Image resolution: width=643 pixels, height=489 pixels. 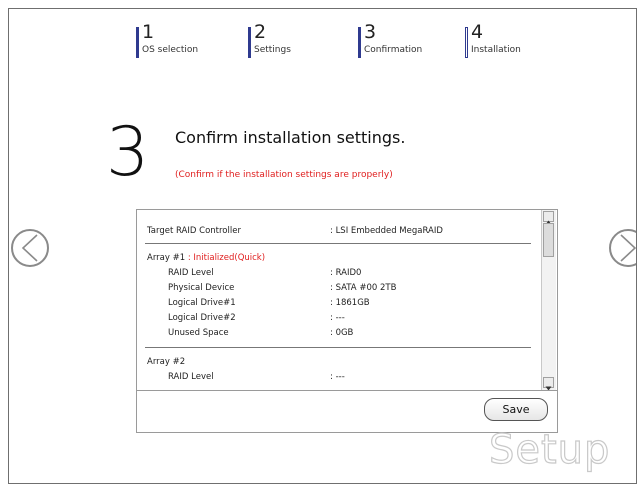 What do you see at coordinates (202, 318) in the screenshot?
I see `setting-key: Logical Drive#2` at bounding box center [202, 318].